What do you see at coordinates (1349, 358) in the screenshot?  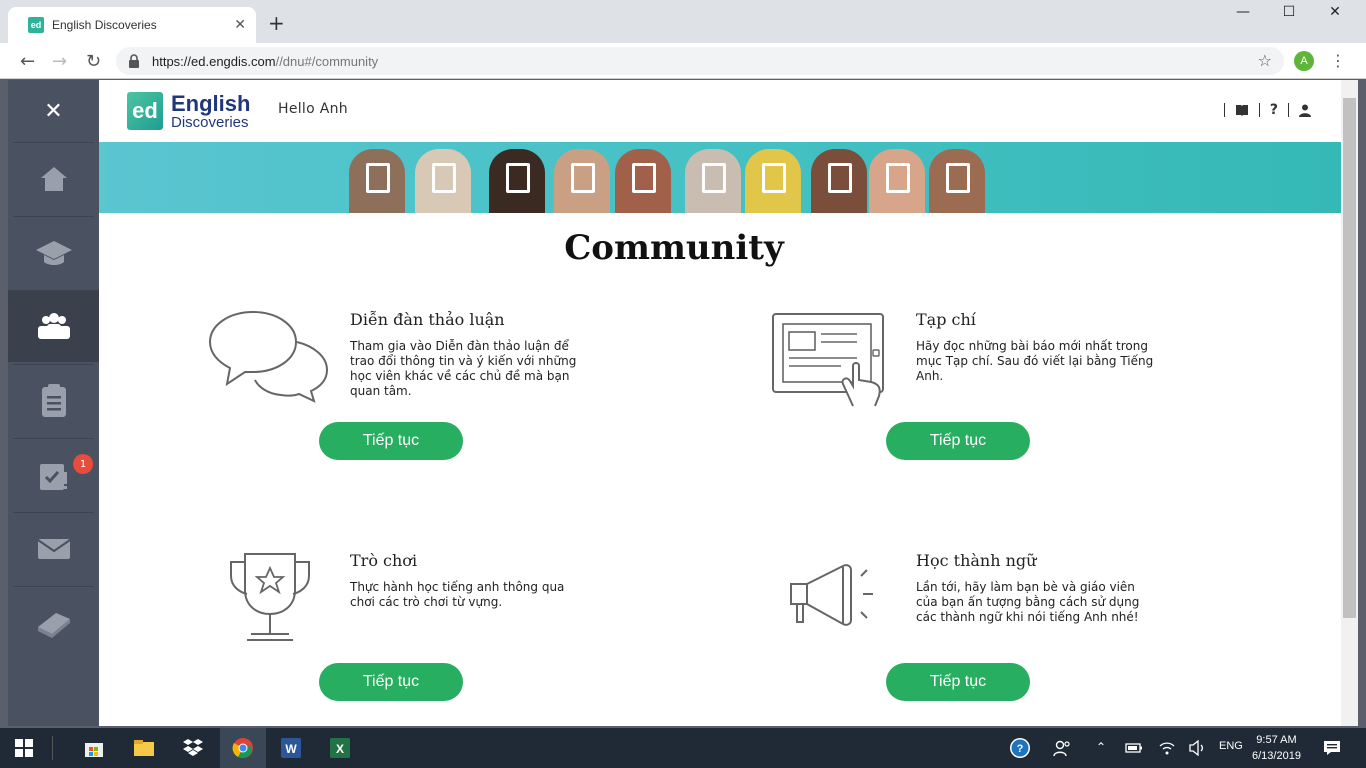 I see `scrollbar-thumb` at bounding box center [1349, 358].